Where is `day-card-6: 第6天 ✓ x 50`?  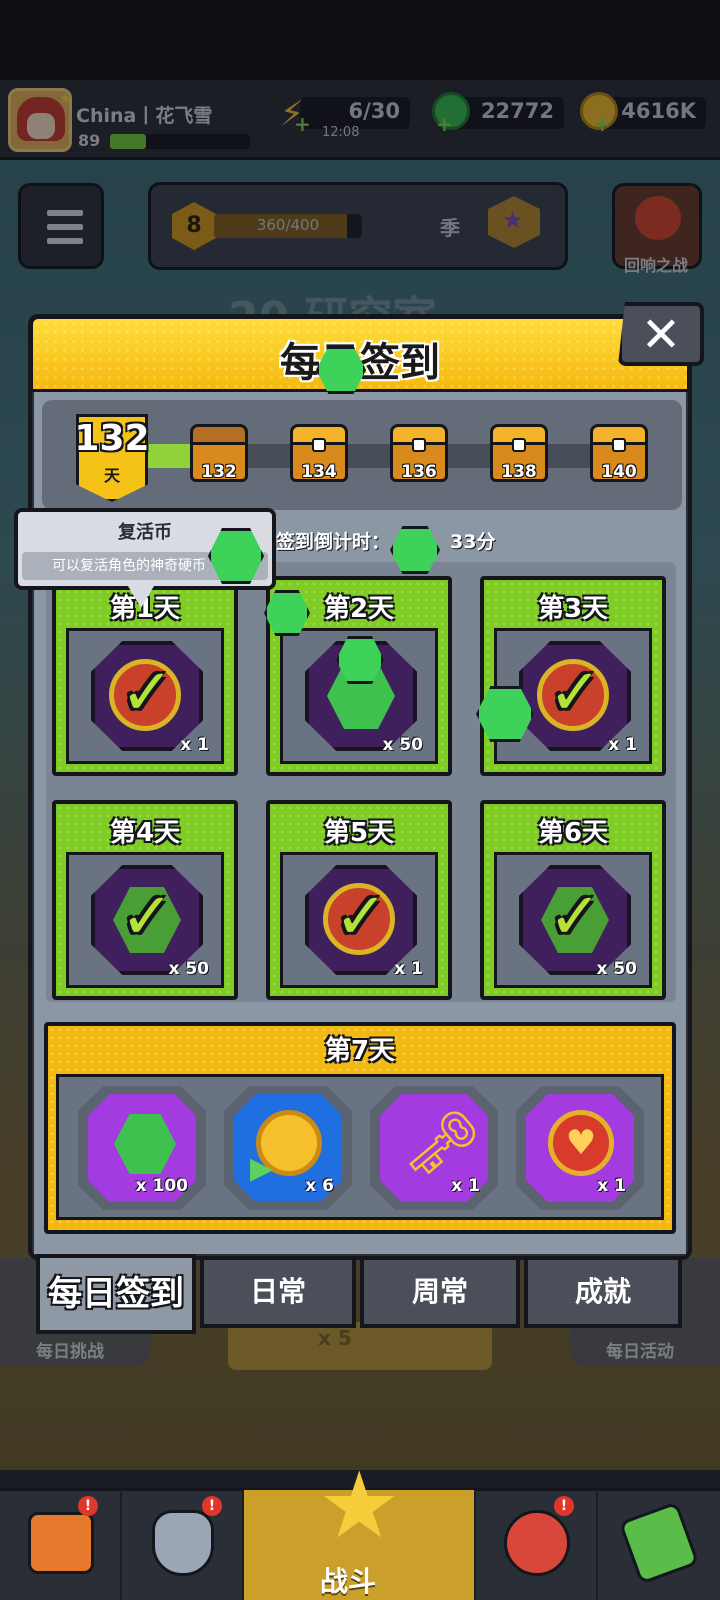 day-card-6: 第6天 ✓ x 50 is located at coordinates (573, 900).